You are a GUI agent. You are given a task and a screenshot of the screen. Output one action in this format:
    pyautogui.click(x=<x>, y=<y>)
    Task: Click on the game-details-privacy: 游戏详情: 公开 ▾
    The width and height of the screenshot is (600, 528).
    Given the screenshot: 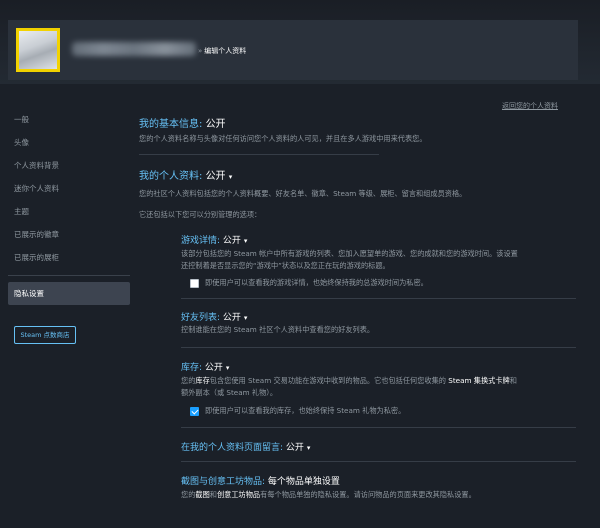 What is the action you would take?
    pyautogui.click(x=214, y=239)
    